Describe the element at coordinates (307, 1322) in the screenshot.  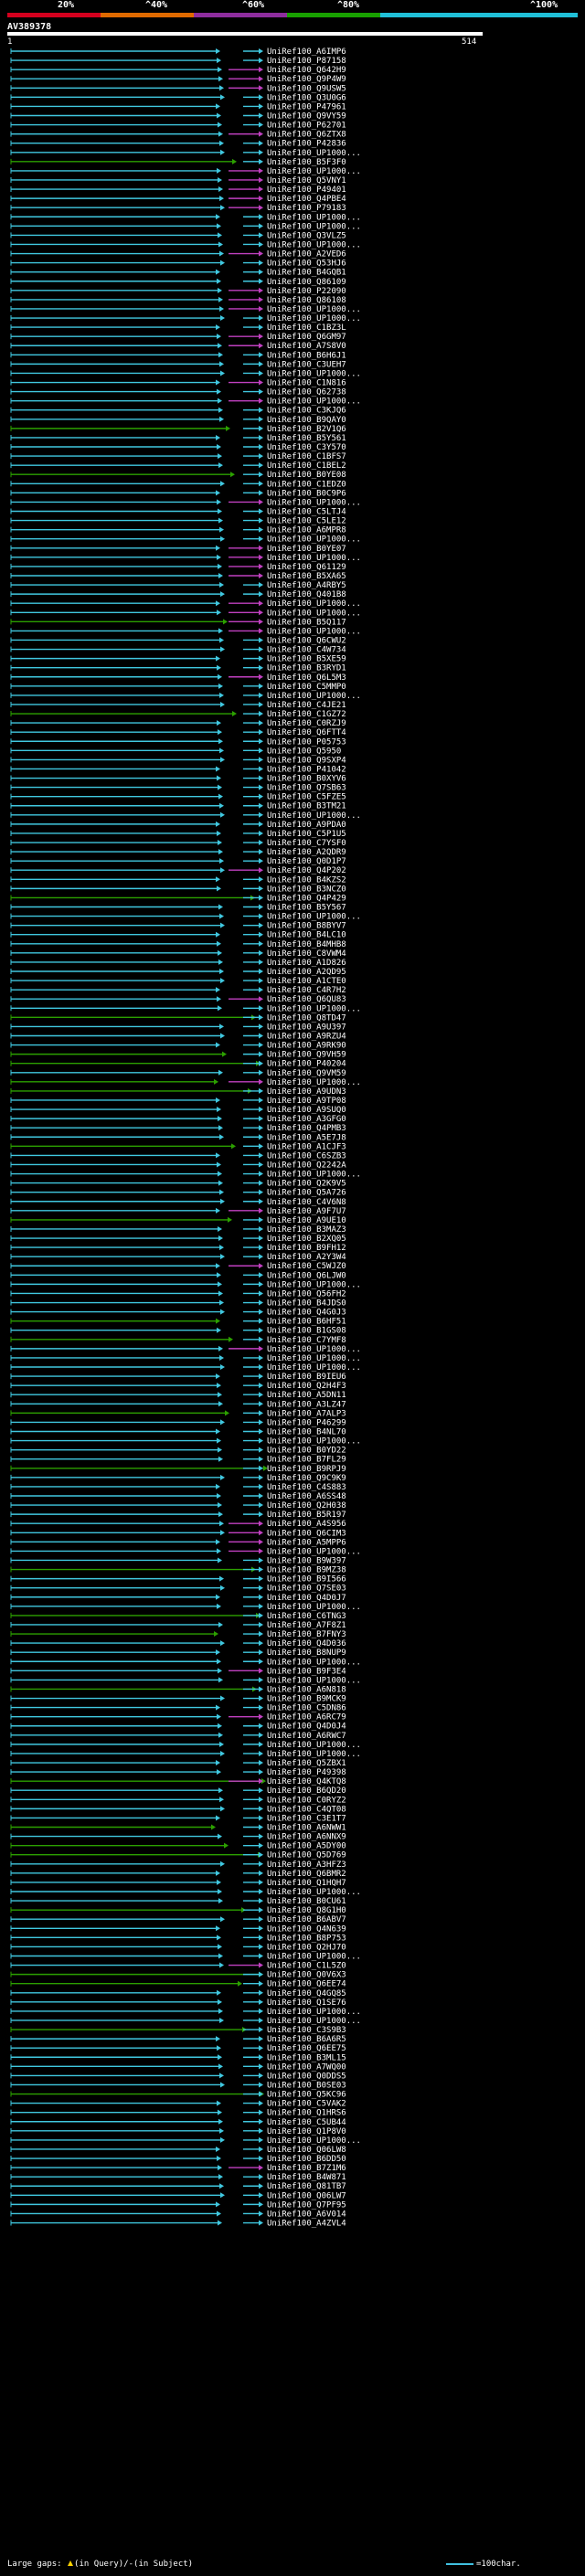
I see `hit-label: UniRef100_B6HF51` at that location.